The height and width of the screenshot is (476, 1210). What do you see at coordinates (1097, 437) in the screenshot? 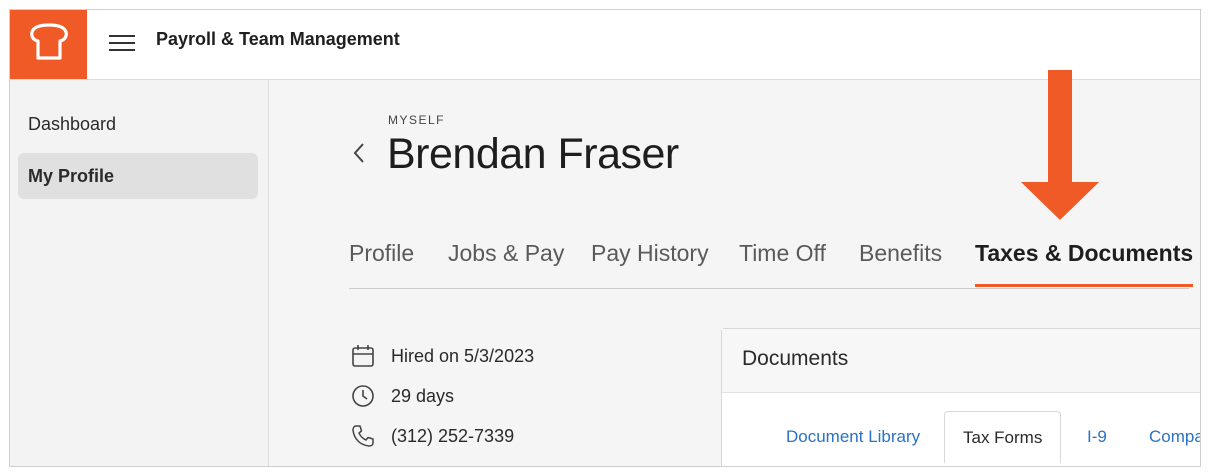
I see `doc-tab-i9: I-9` at bounding box center [1097, 437].